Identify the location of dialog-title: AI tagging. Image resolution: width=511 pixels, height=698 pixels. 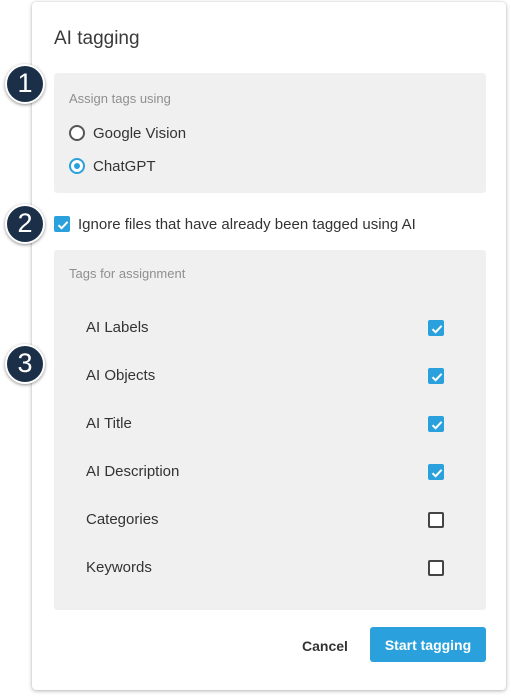
(97, 38).